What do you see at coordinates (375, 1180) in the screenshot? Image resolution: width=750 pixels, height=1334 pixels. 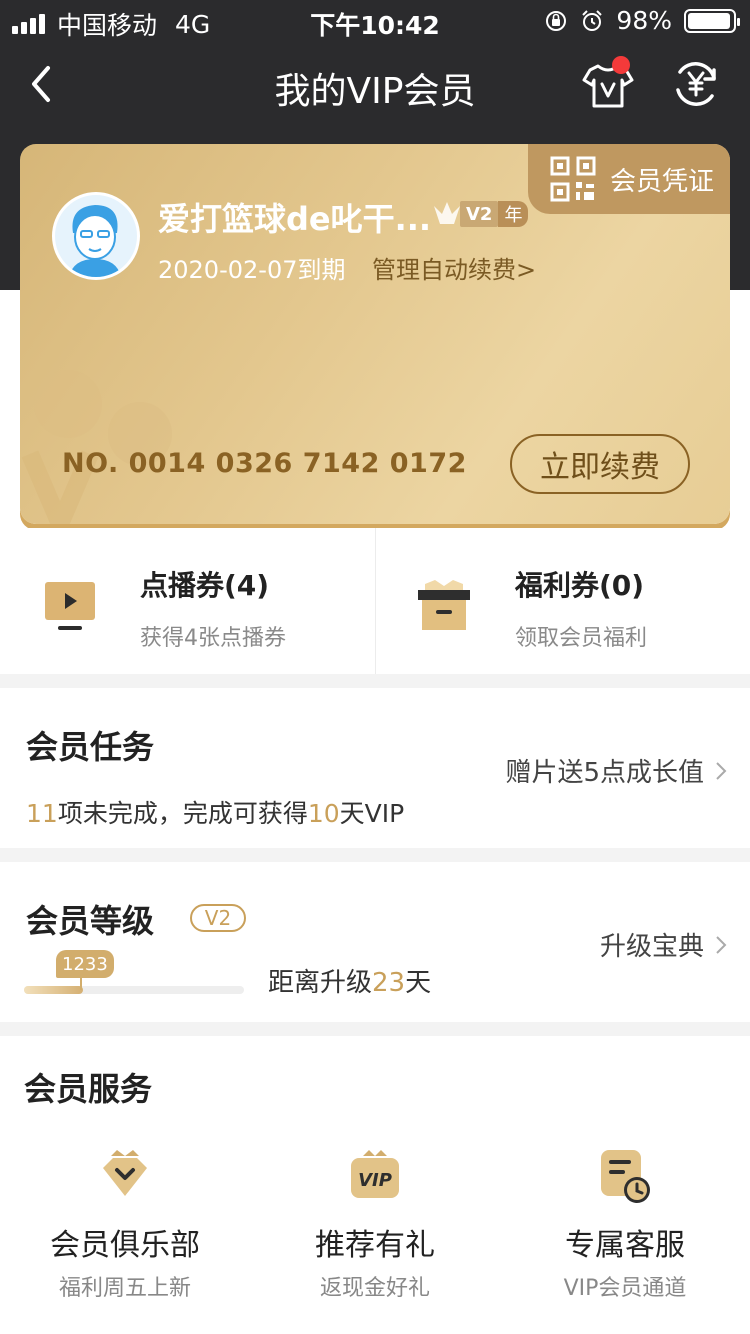 I see `svg-text: VIP` at bounding box center [375, 1180].